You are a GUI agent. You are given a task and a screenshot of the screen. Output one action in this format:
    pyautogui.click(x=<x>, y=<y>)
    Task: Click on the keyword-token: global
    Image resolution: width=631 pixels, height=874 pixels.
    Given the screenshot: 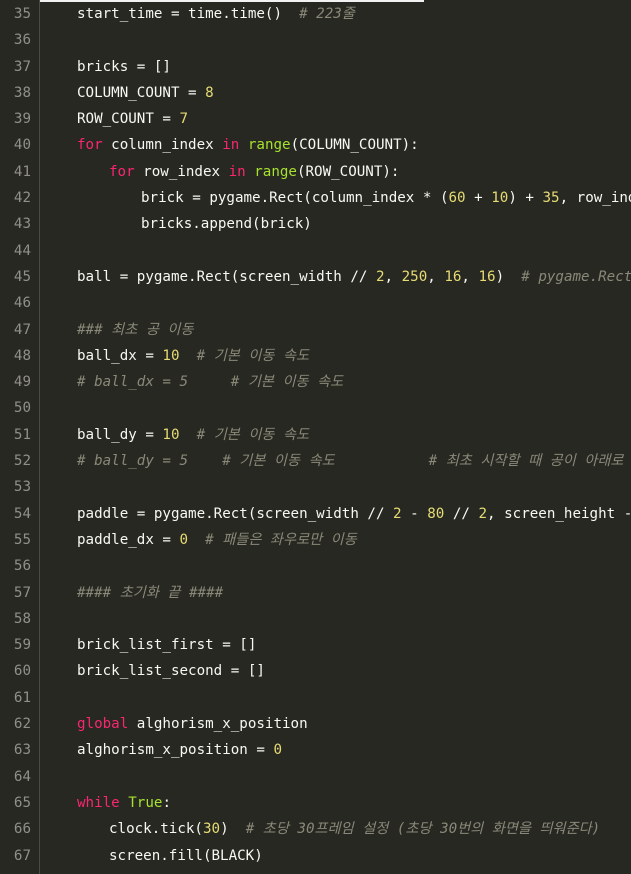 What is the action you would take?
    pyautogui.click(x=103, y=724)
    